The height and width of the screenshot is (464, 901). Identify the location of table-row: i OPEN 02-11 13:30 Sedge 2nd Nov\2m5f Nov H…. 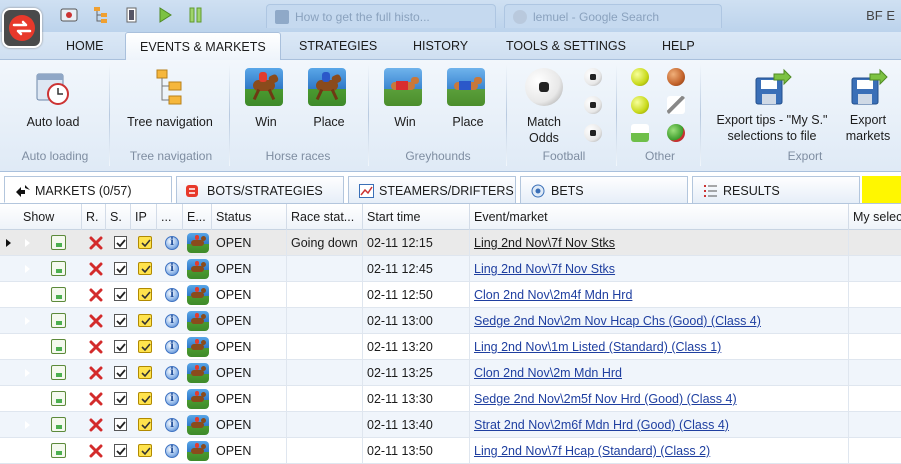
(450, 399).